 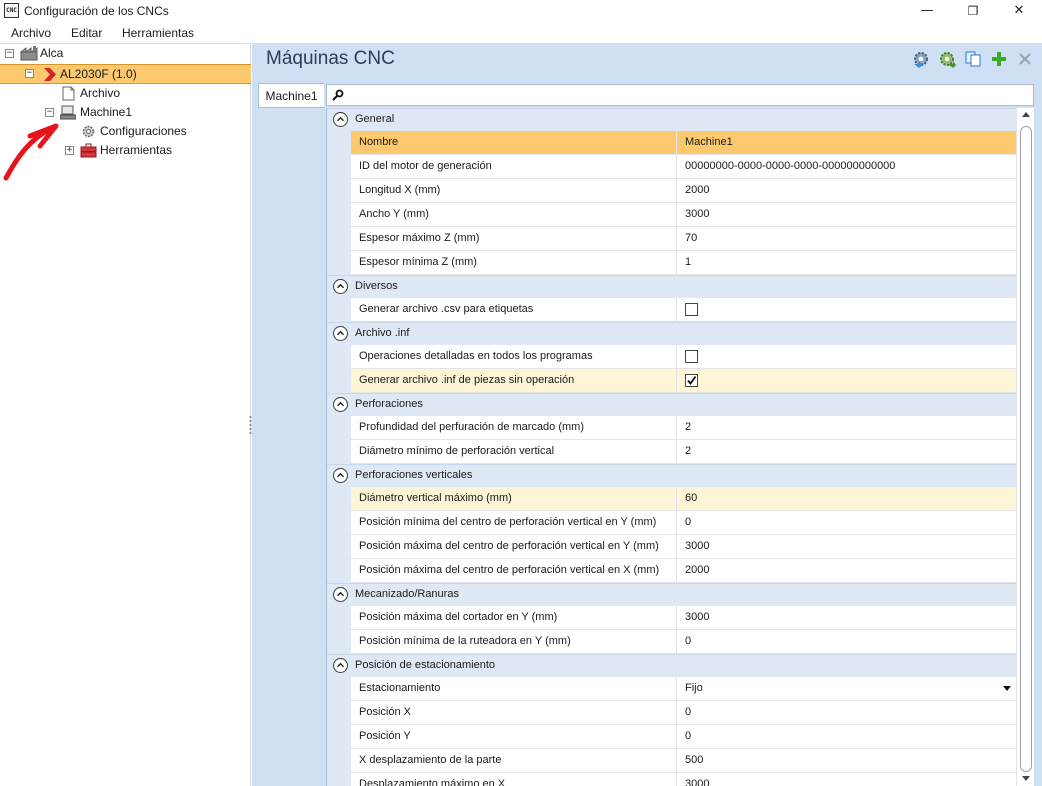 What do you see at coordinates (88, 131) in the screenshot?
I see `gear-icon` at bounding box center [88, 131].